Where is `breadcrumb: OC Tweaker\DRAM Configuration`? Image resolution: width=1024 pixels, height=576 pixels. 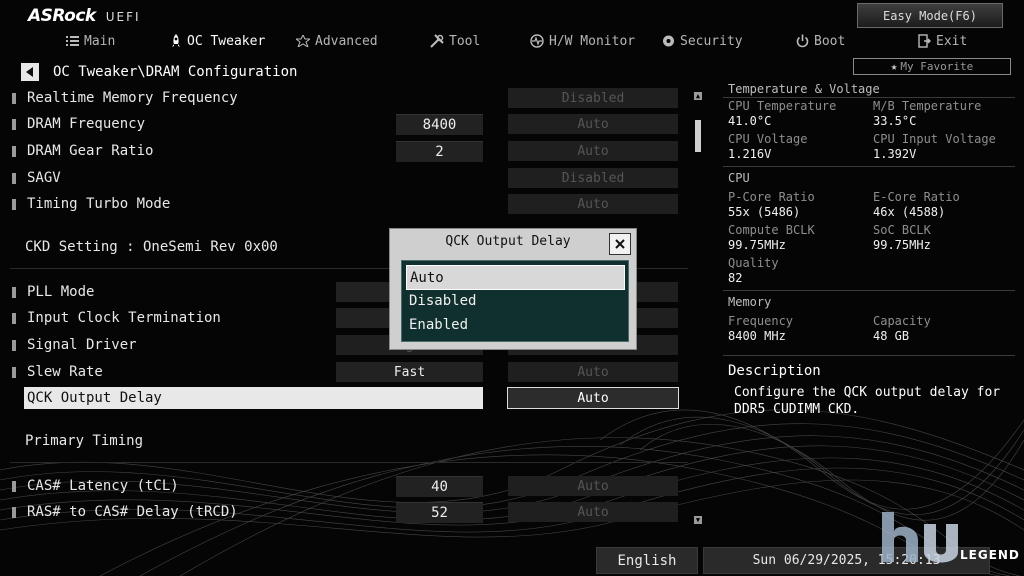
breadcrumb: OC Tweaker\DRAM Configuration is located at coordinates (175, 72).